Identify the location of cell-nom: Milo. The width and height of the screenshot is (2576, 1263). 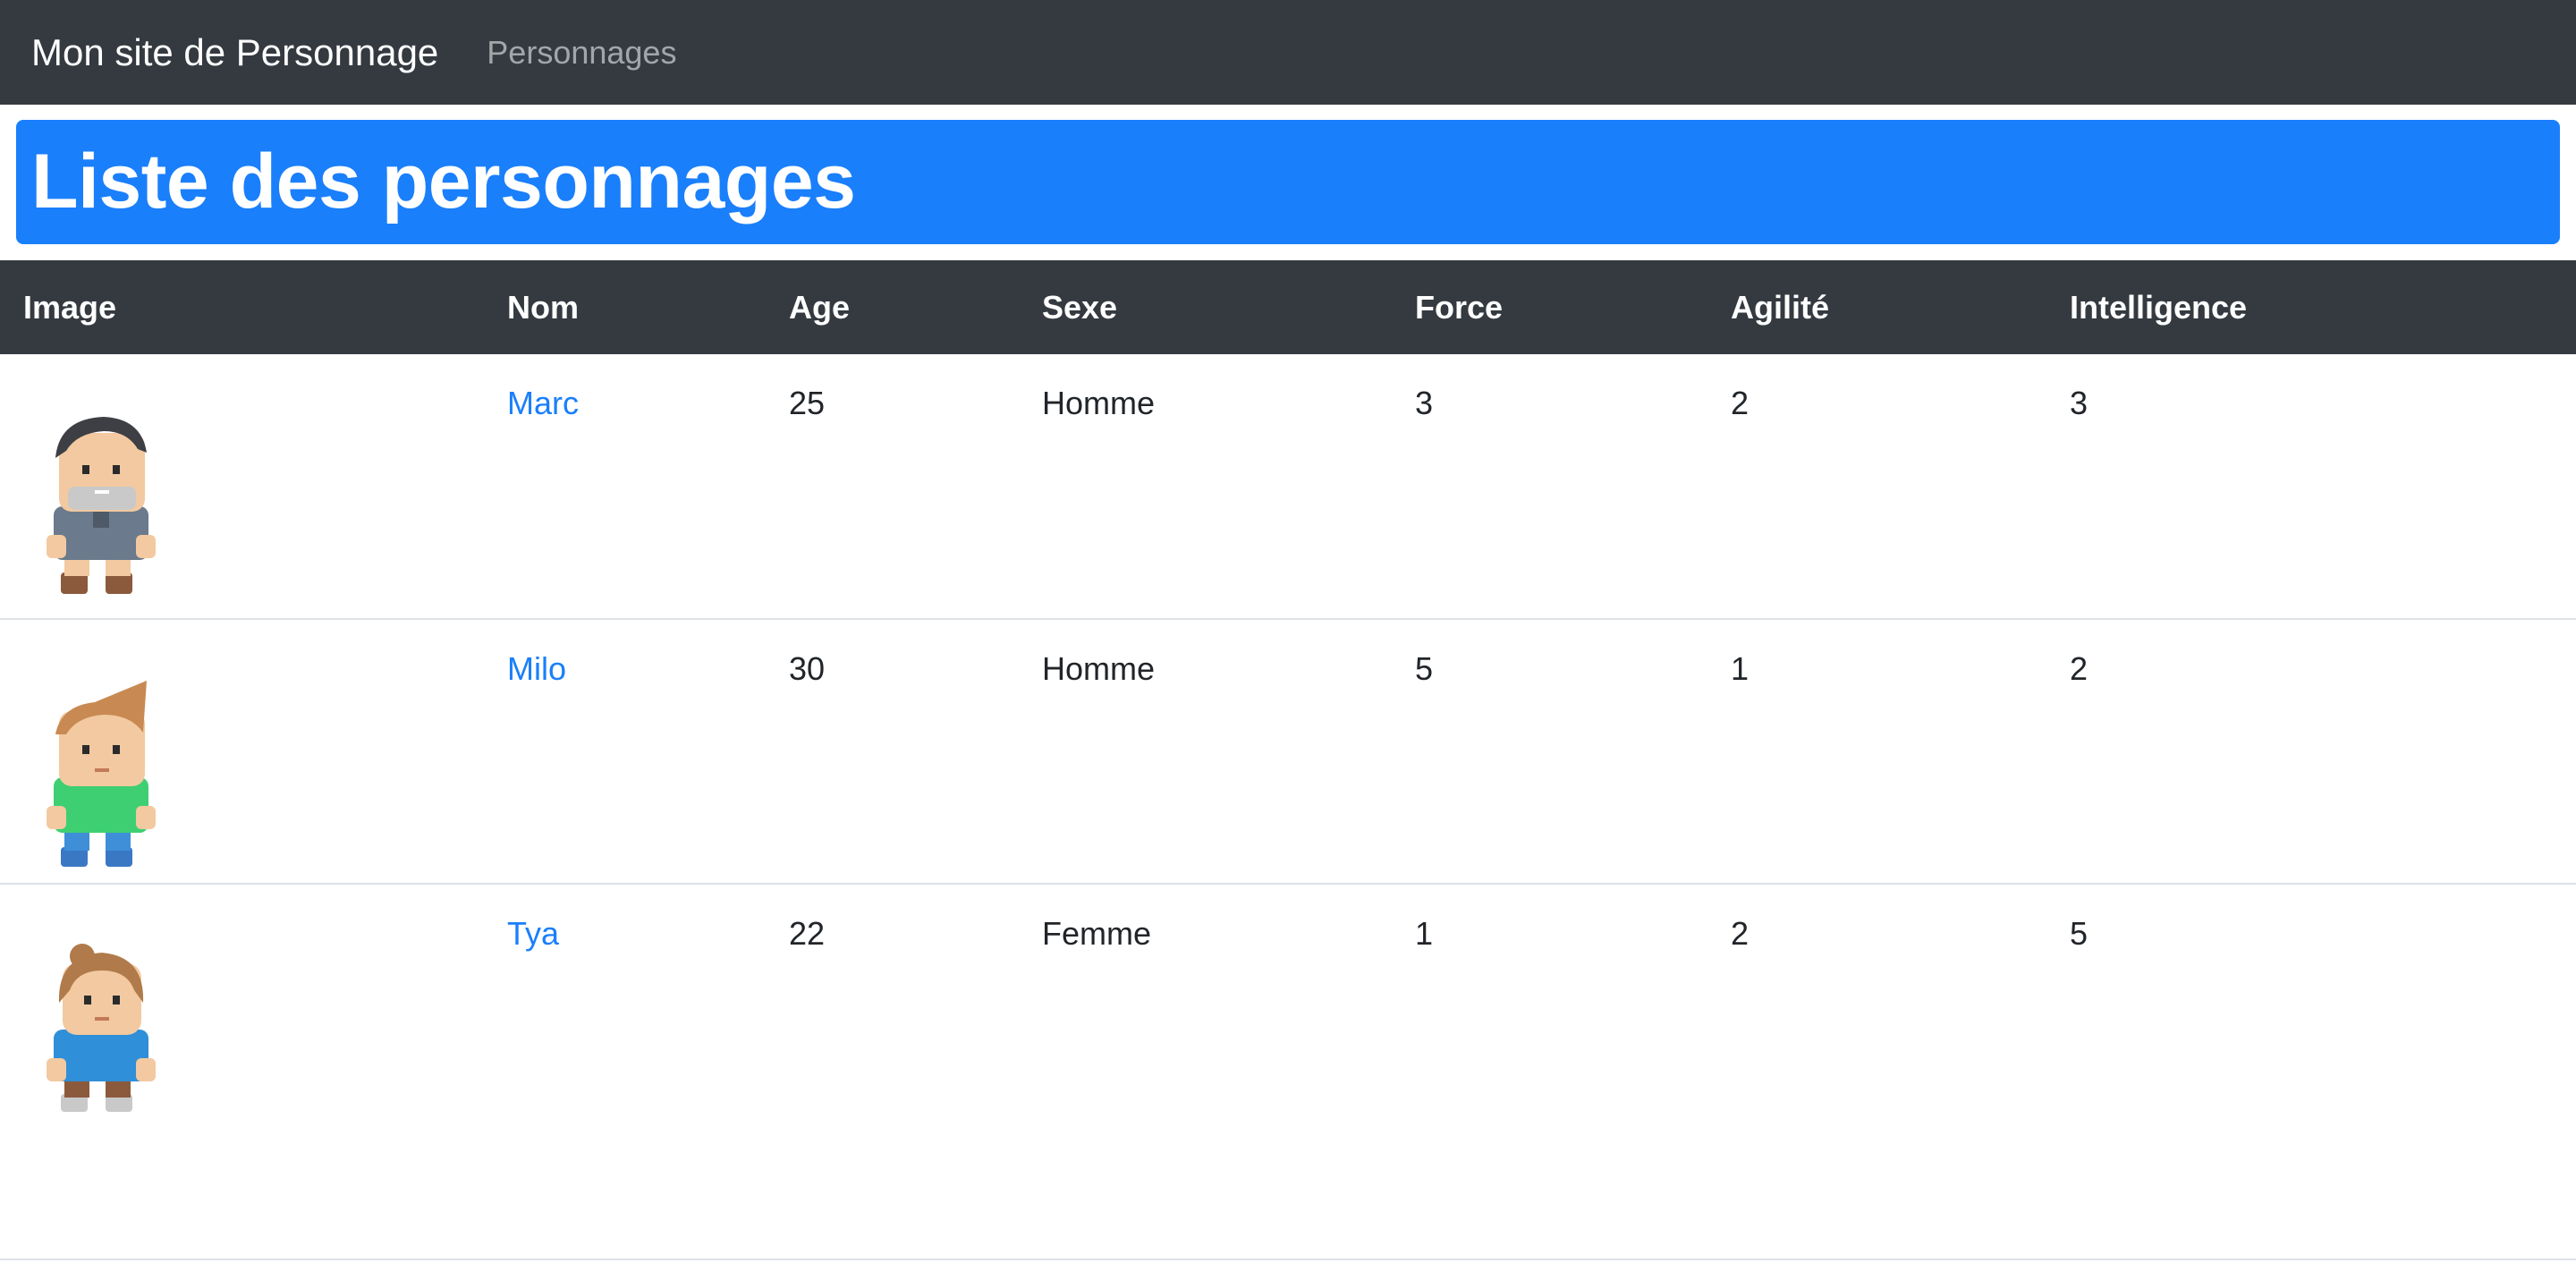
(625, 751).